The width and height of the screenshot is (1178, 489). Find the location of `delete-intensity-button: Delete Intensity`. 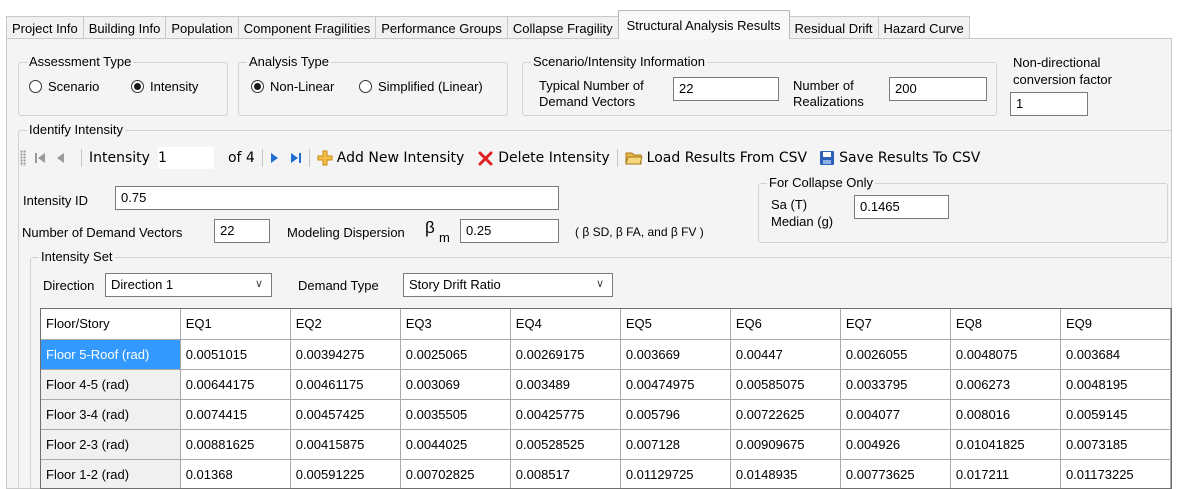

delete-intensity-button: Delete Intensity is located at coordinates (544, 158).